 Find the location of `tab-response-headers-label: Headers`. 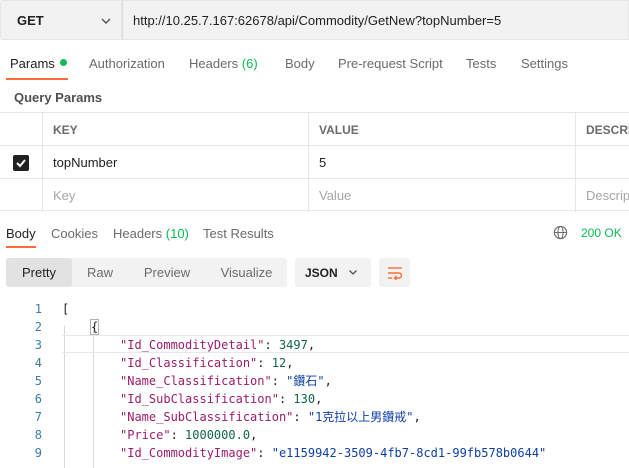

tab-response-headers-label: Headers is located at coordinates (138, 233).